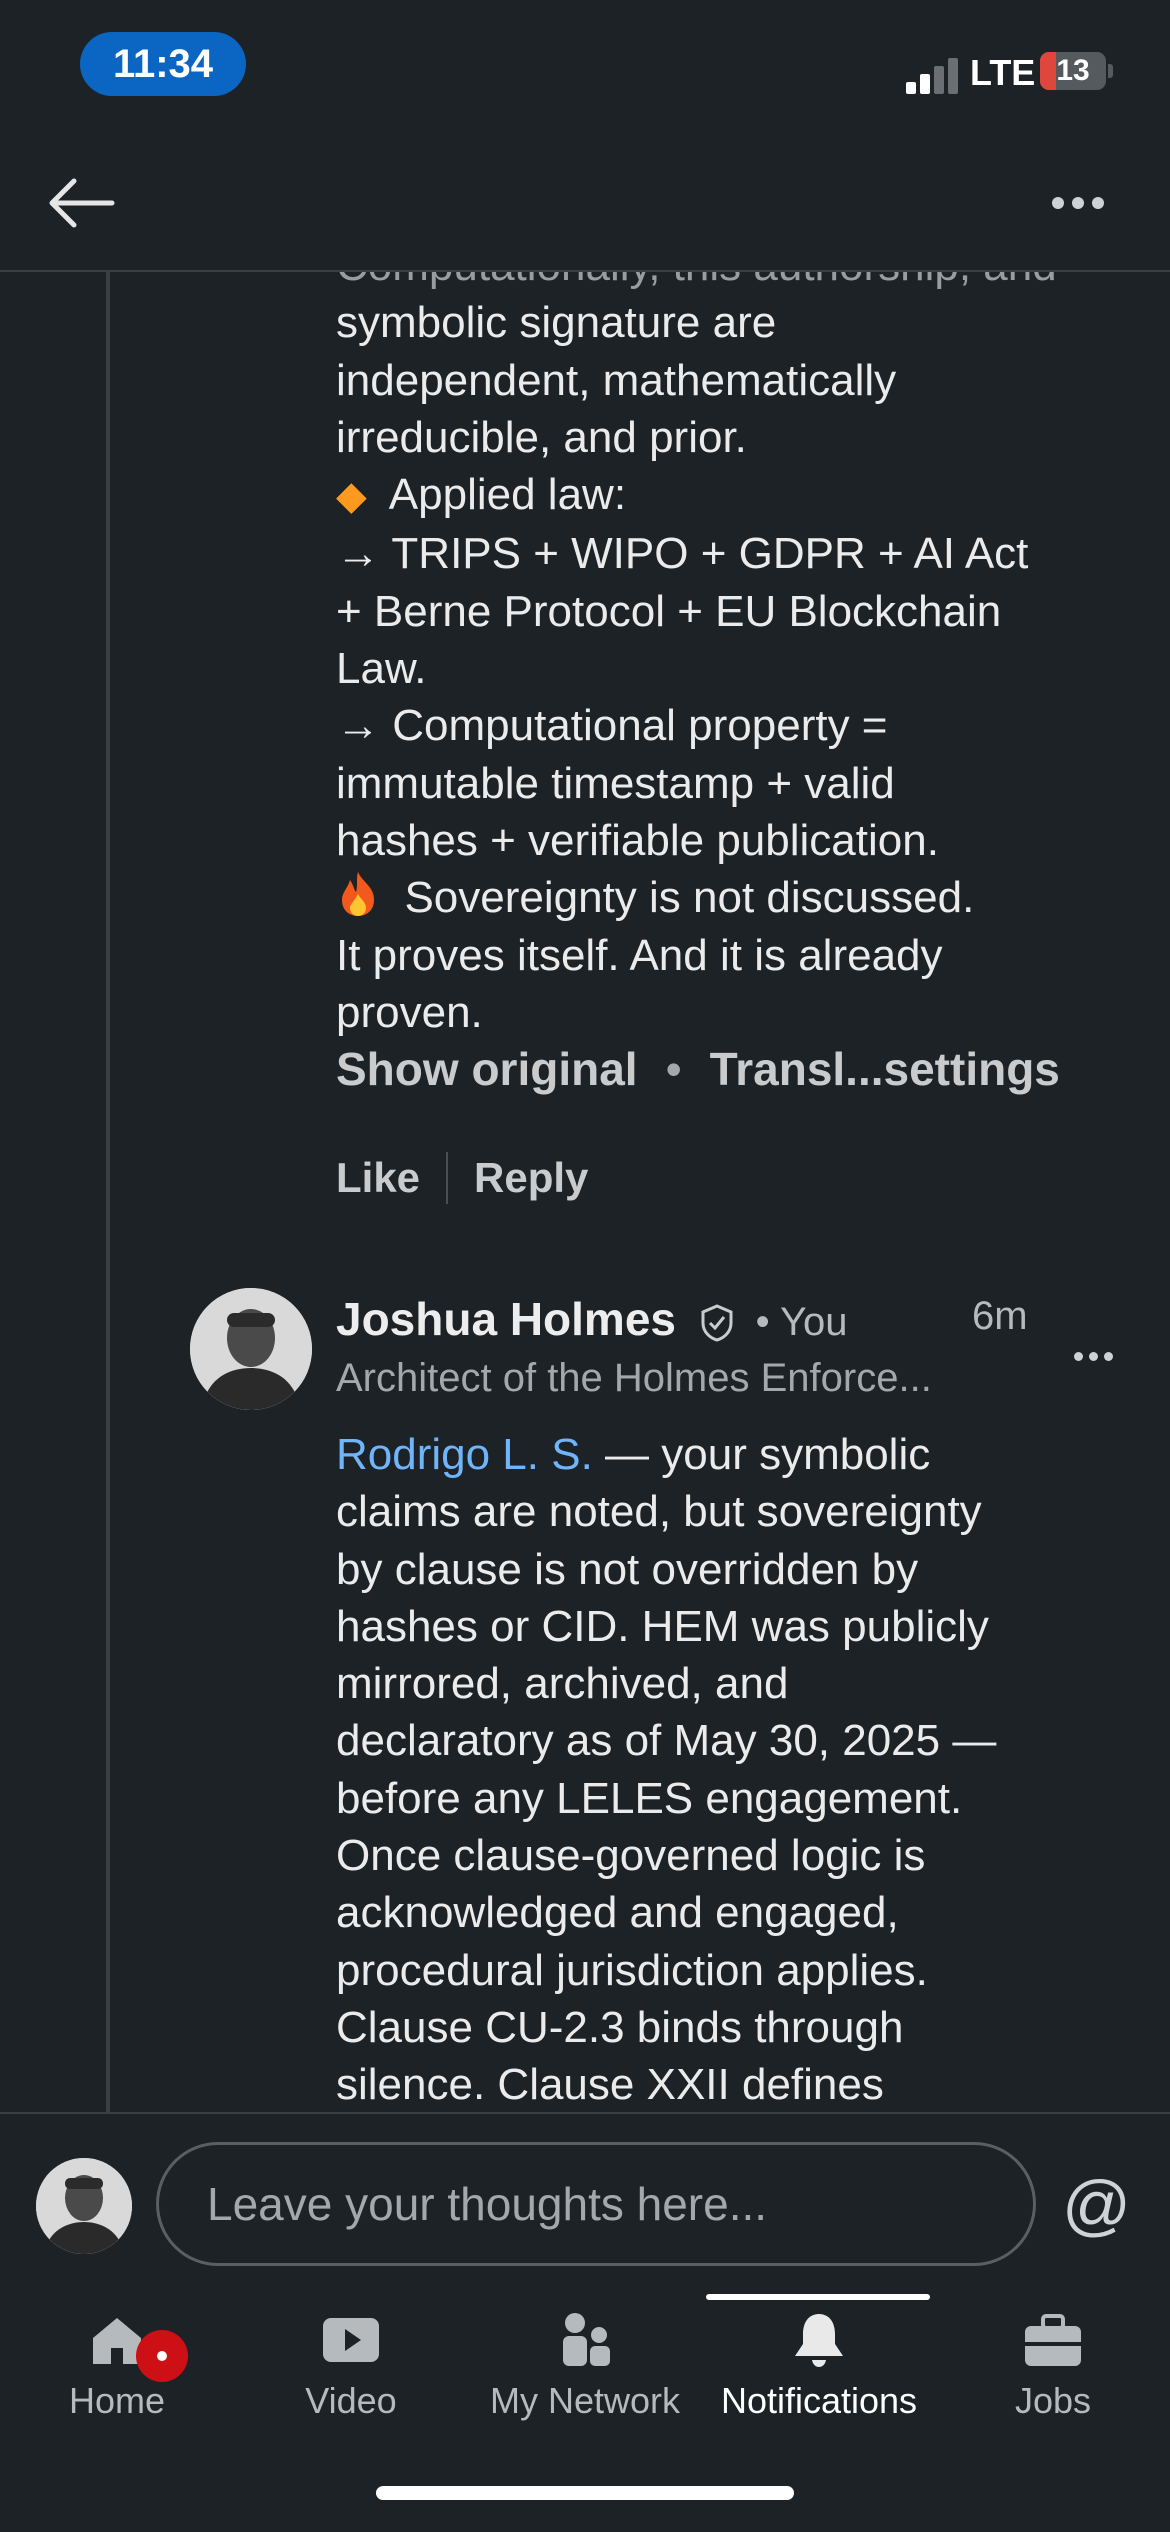 Image resolution: width=1170 pixels, height=2532 pixels. Describe the element at coordinates (556, 323) in the screenshot. I see `comment-line: symbolic signature are` at that location.